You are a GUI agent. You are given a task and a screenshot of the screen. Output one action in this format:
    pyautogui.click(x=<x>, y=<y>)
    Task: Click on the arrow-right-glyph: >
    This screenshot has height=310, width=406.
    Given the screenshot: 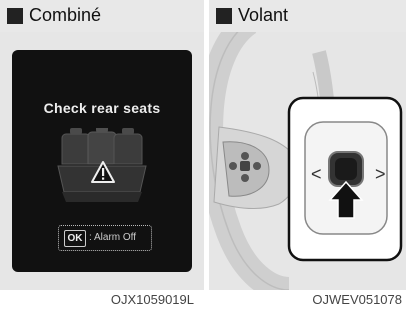 What is the action you would take?
    pyautogui.click(x=380, y=174)
    